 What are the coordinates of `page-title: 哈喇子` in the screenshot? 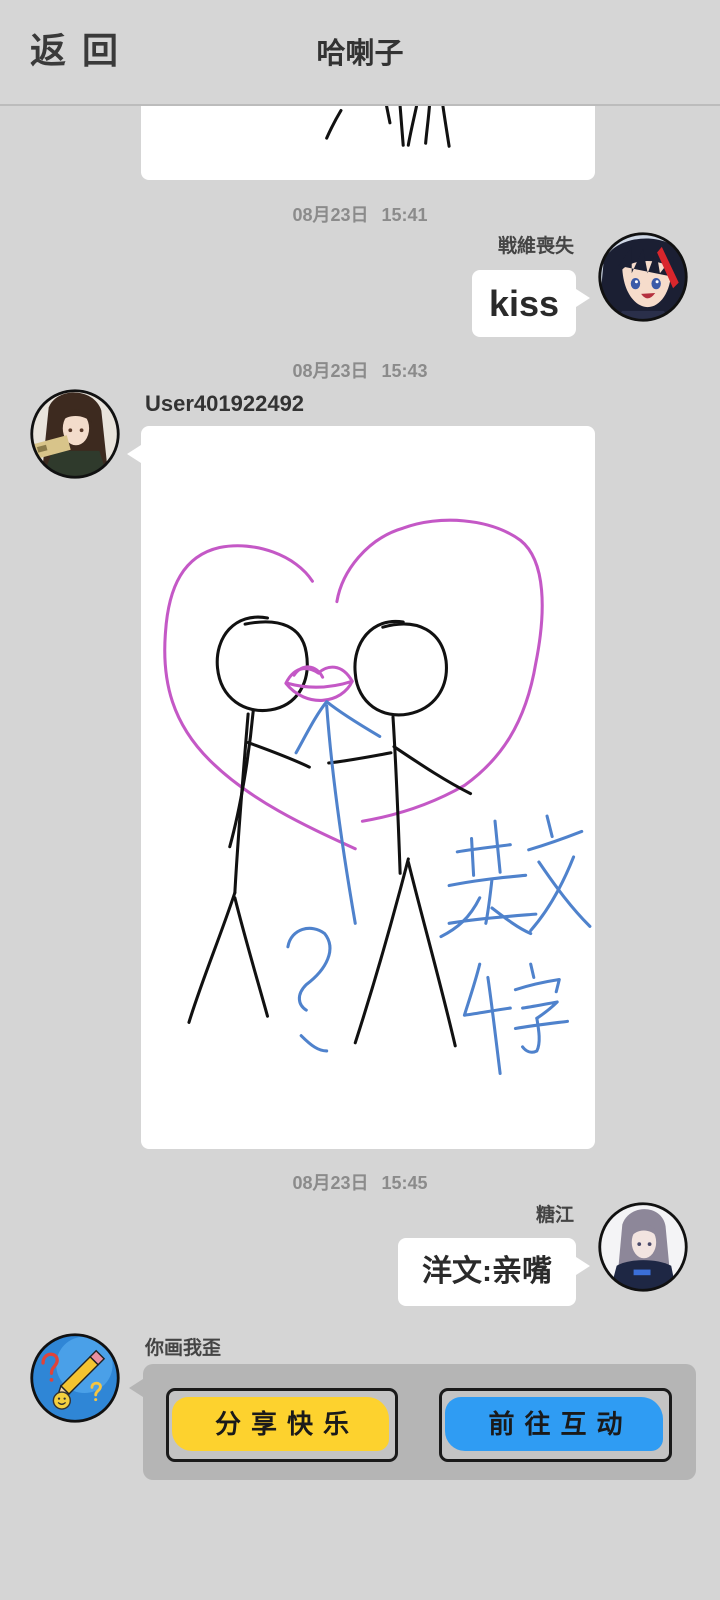 It's located at (360, 53).